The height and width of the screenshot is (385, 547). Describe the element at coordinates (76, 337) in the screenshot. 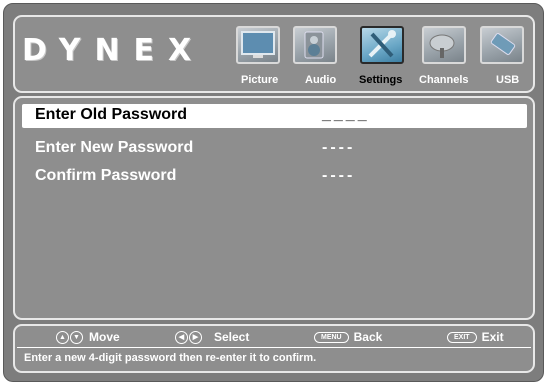

I see `down-arrow-icon: ▼` at that location.